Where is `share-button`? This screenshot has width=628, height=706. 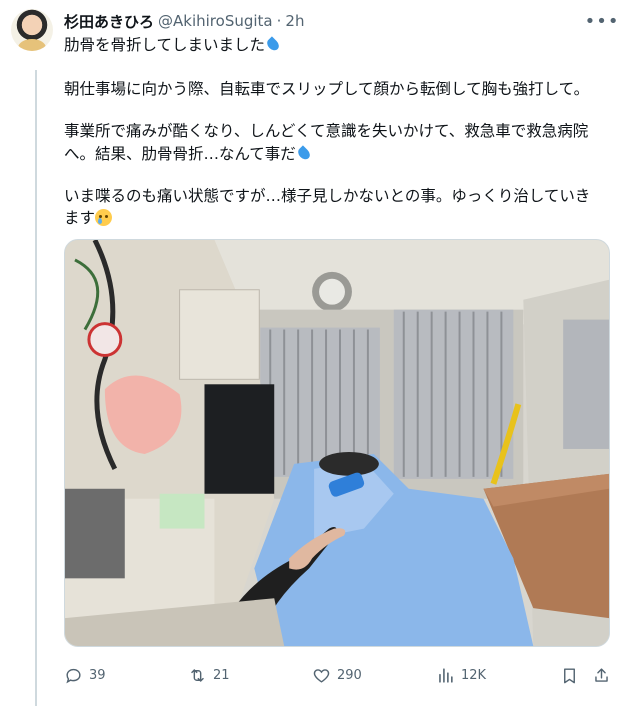
share-button is located at coordinates (601, 675).